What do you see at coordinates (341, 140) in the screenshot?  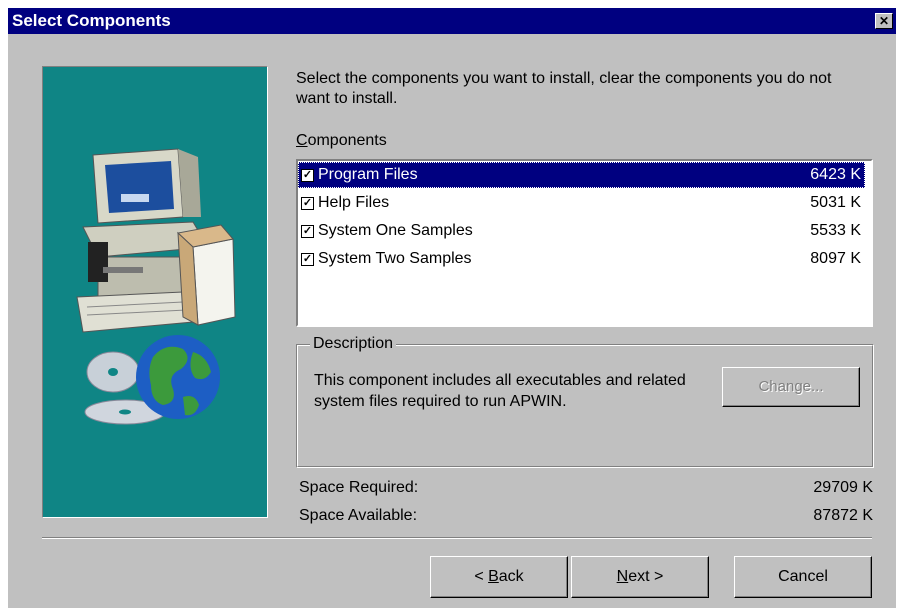 I see `components-label: Components` at bounding box center [341, 140].